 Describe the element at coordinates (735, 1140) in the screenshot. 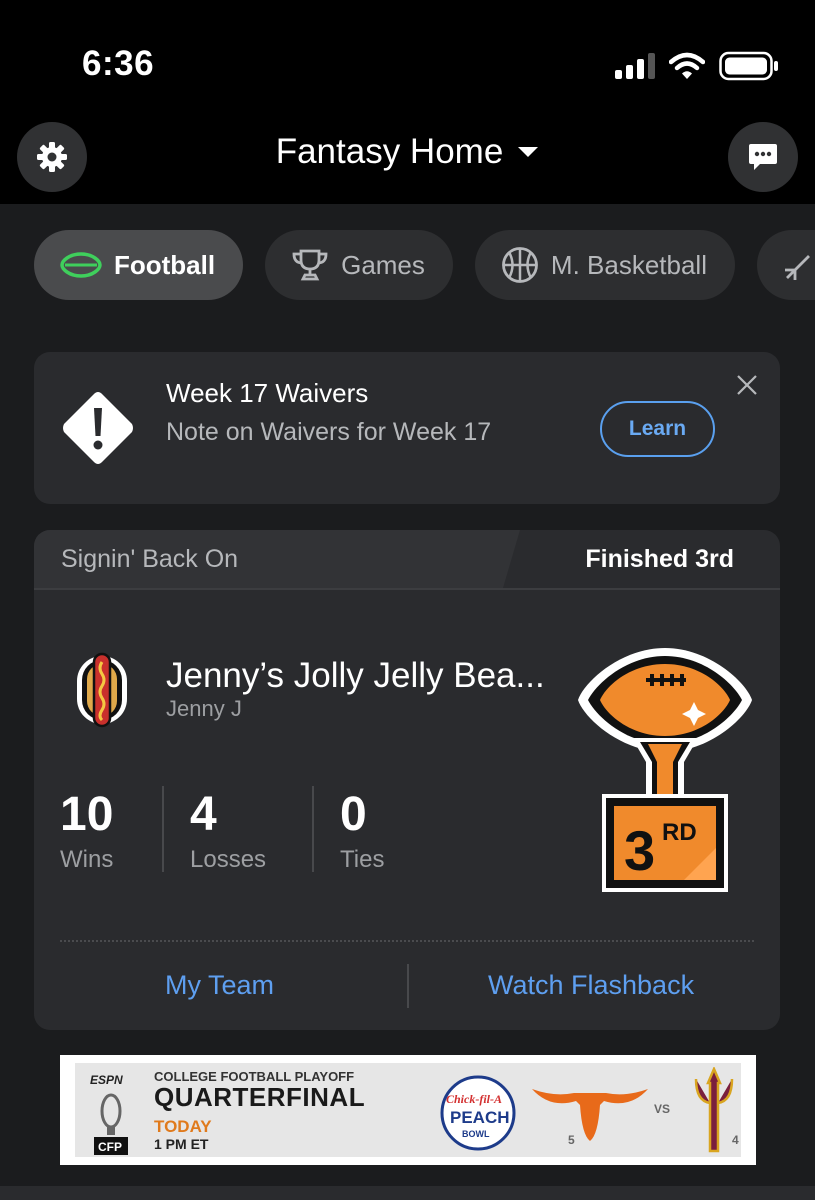

I see `ad-seed-2: 4` at that location.